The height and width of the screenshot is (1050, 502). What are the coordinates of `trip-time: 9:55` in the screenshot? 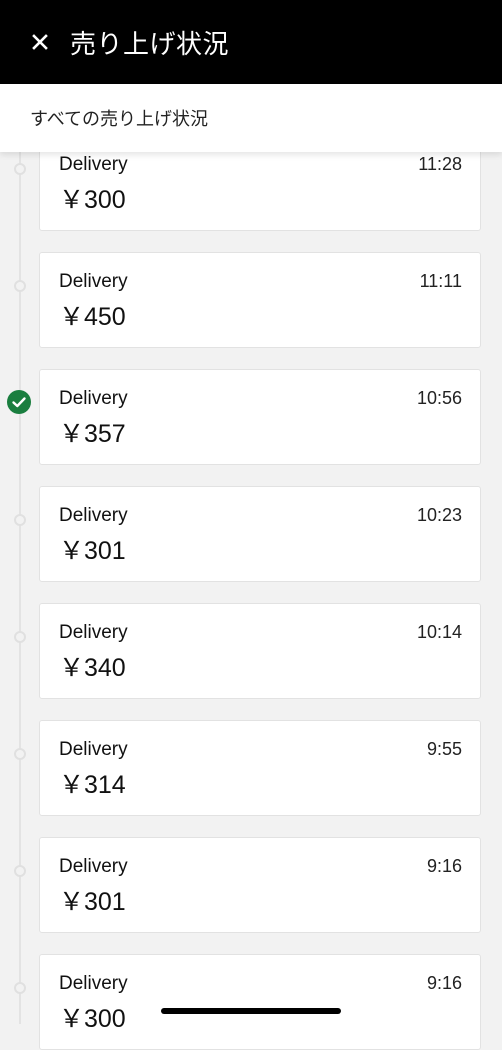 It's located at (444, 749).